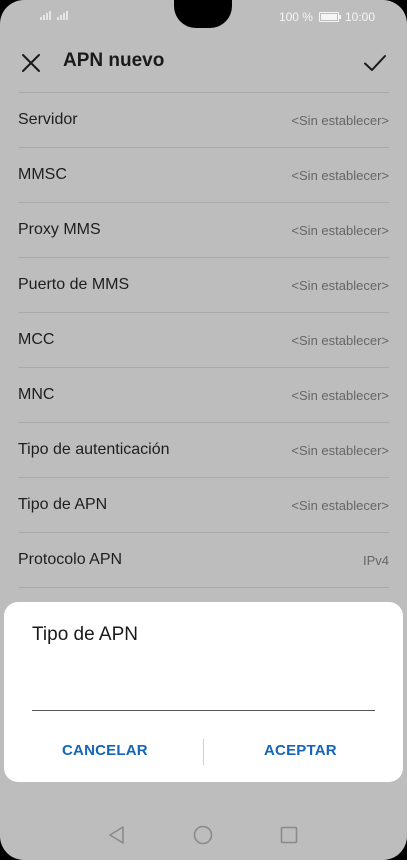 This screenshot has height=860, width=407. What do you see at coordinates (116, 835) in the screenshot?
I see `nav-back-icon` at bounding box center [116, 835].